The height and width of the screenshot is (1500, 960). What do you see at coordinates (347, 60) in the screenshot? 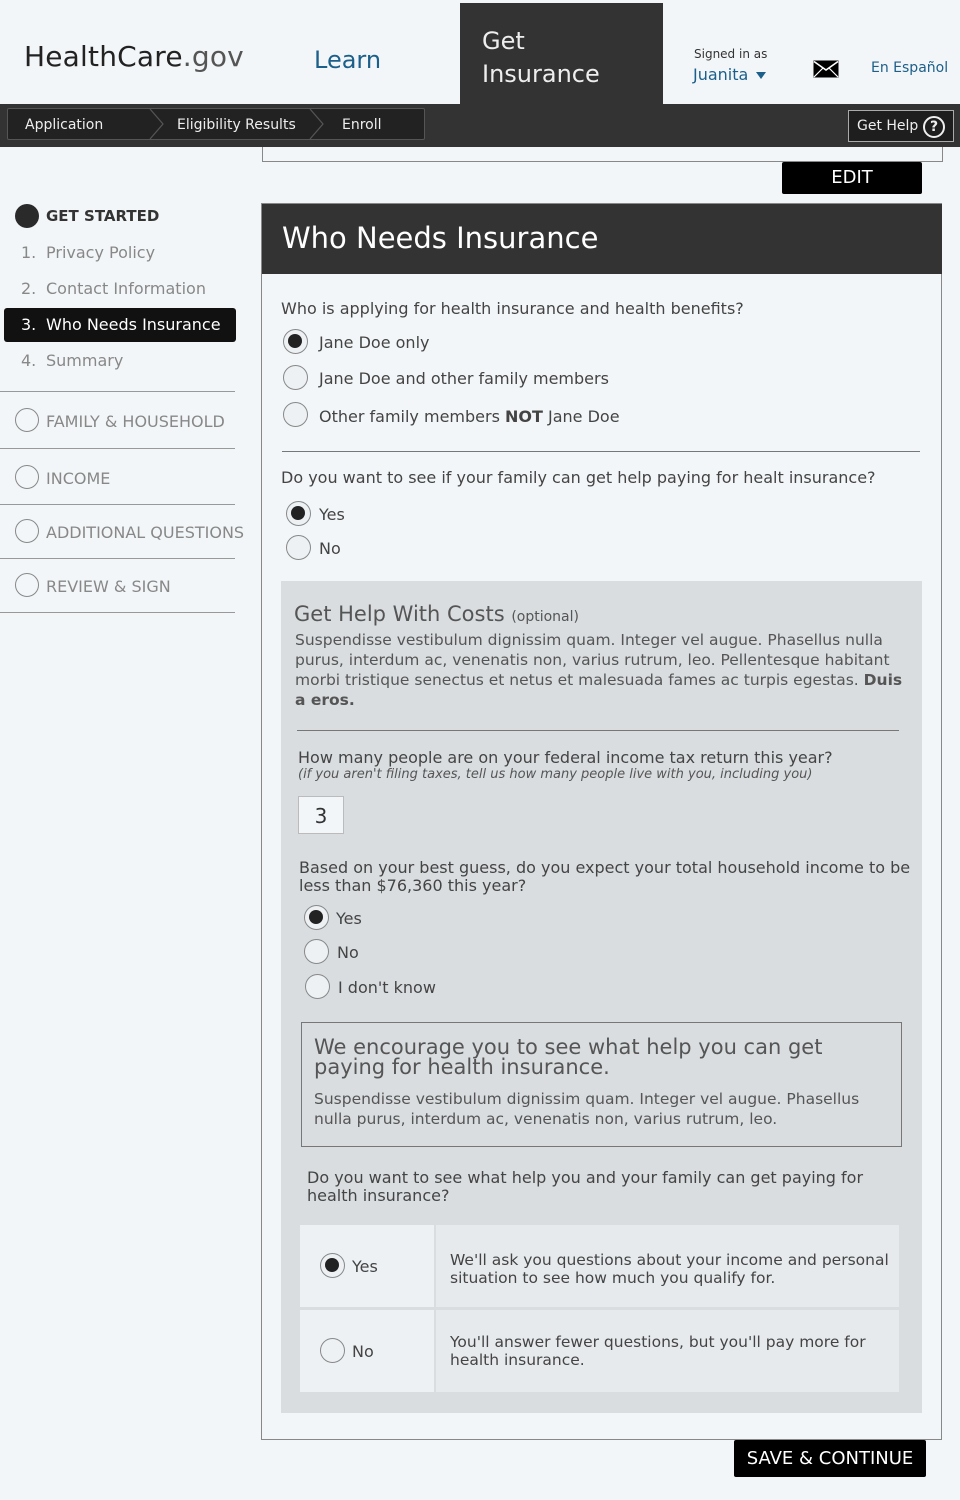
I see `nav-learn: Learn` at bounding box center [347, 60].